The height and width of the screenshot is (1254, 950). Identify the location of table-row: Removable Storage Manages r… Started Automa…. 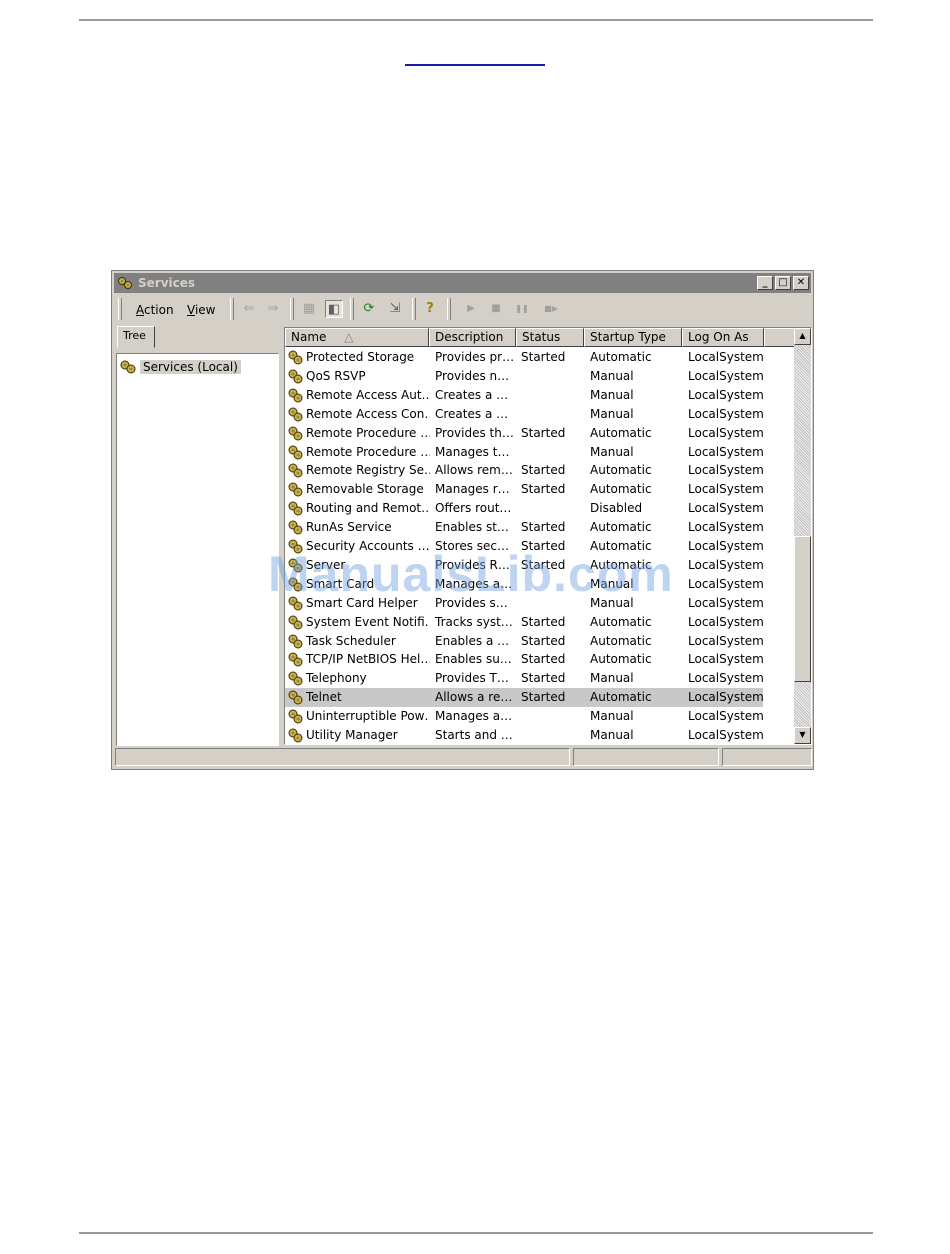
(524, 489).